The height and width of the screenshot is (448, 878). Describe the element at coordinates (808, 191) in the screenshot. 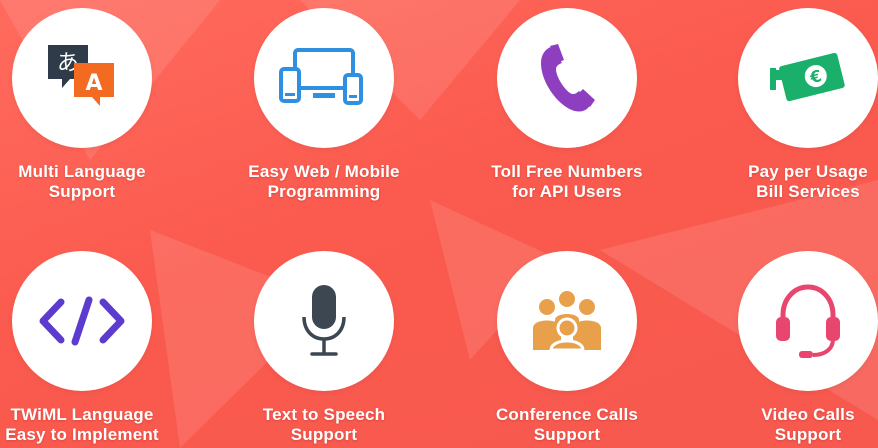

I see `feature-label-line2: Bill Services` at that location.